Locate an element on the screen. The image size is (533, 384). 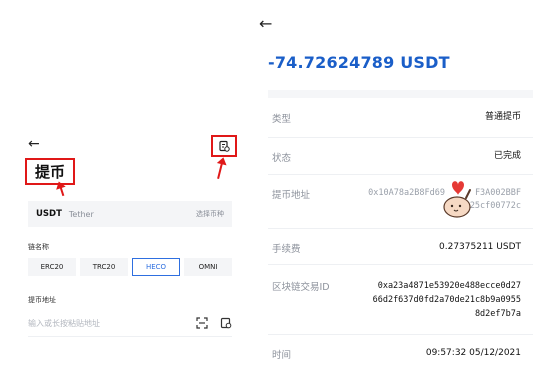
txid-line3: 8d2ef7b7a is located at coordinates (497, 314).